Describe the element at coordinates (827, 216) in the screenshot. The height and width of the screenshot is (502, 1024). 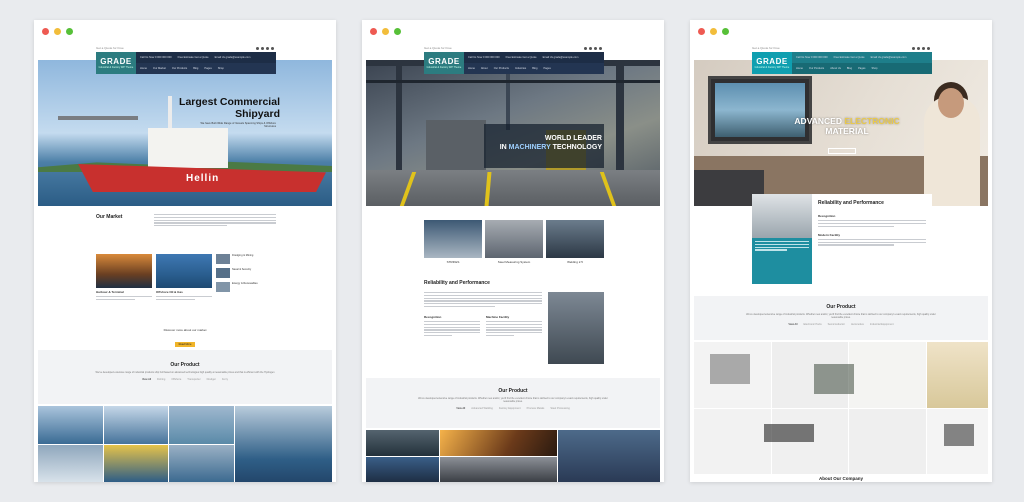
I see `sub-heading: Recognition` at that location.